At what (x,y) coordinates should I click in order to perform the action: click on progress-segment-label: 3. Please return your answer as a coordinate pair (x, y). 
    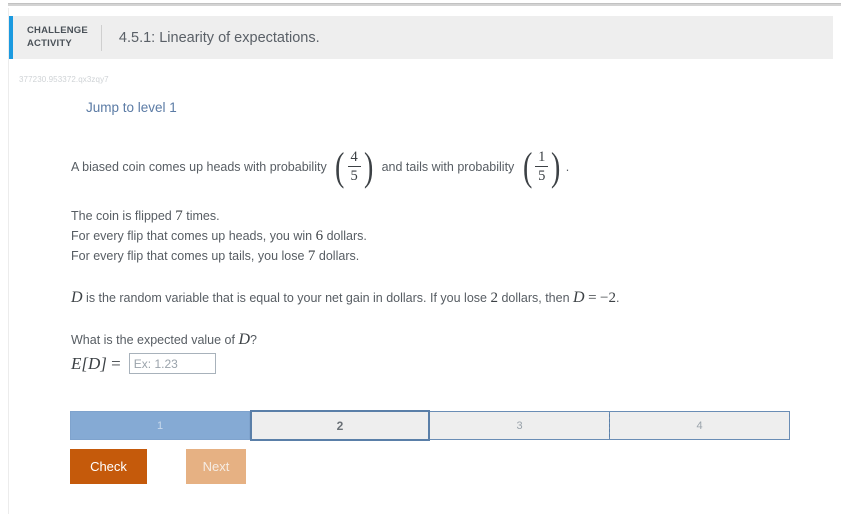
    Looking at the image, I should click on (519, 425).